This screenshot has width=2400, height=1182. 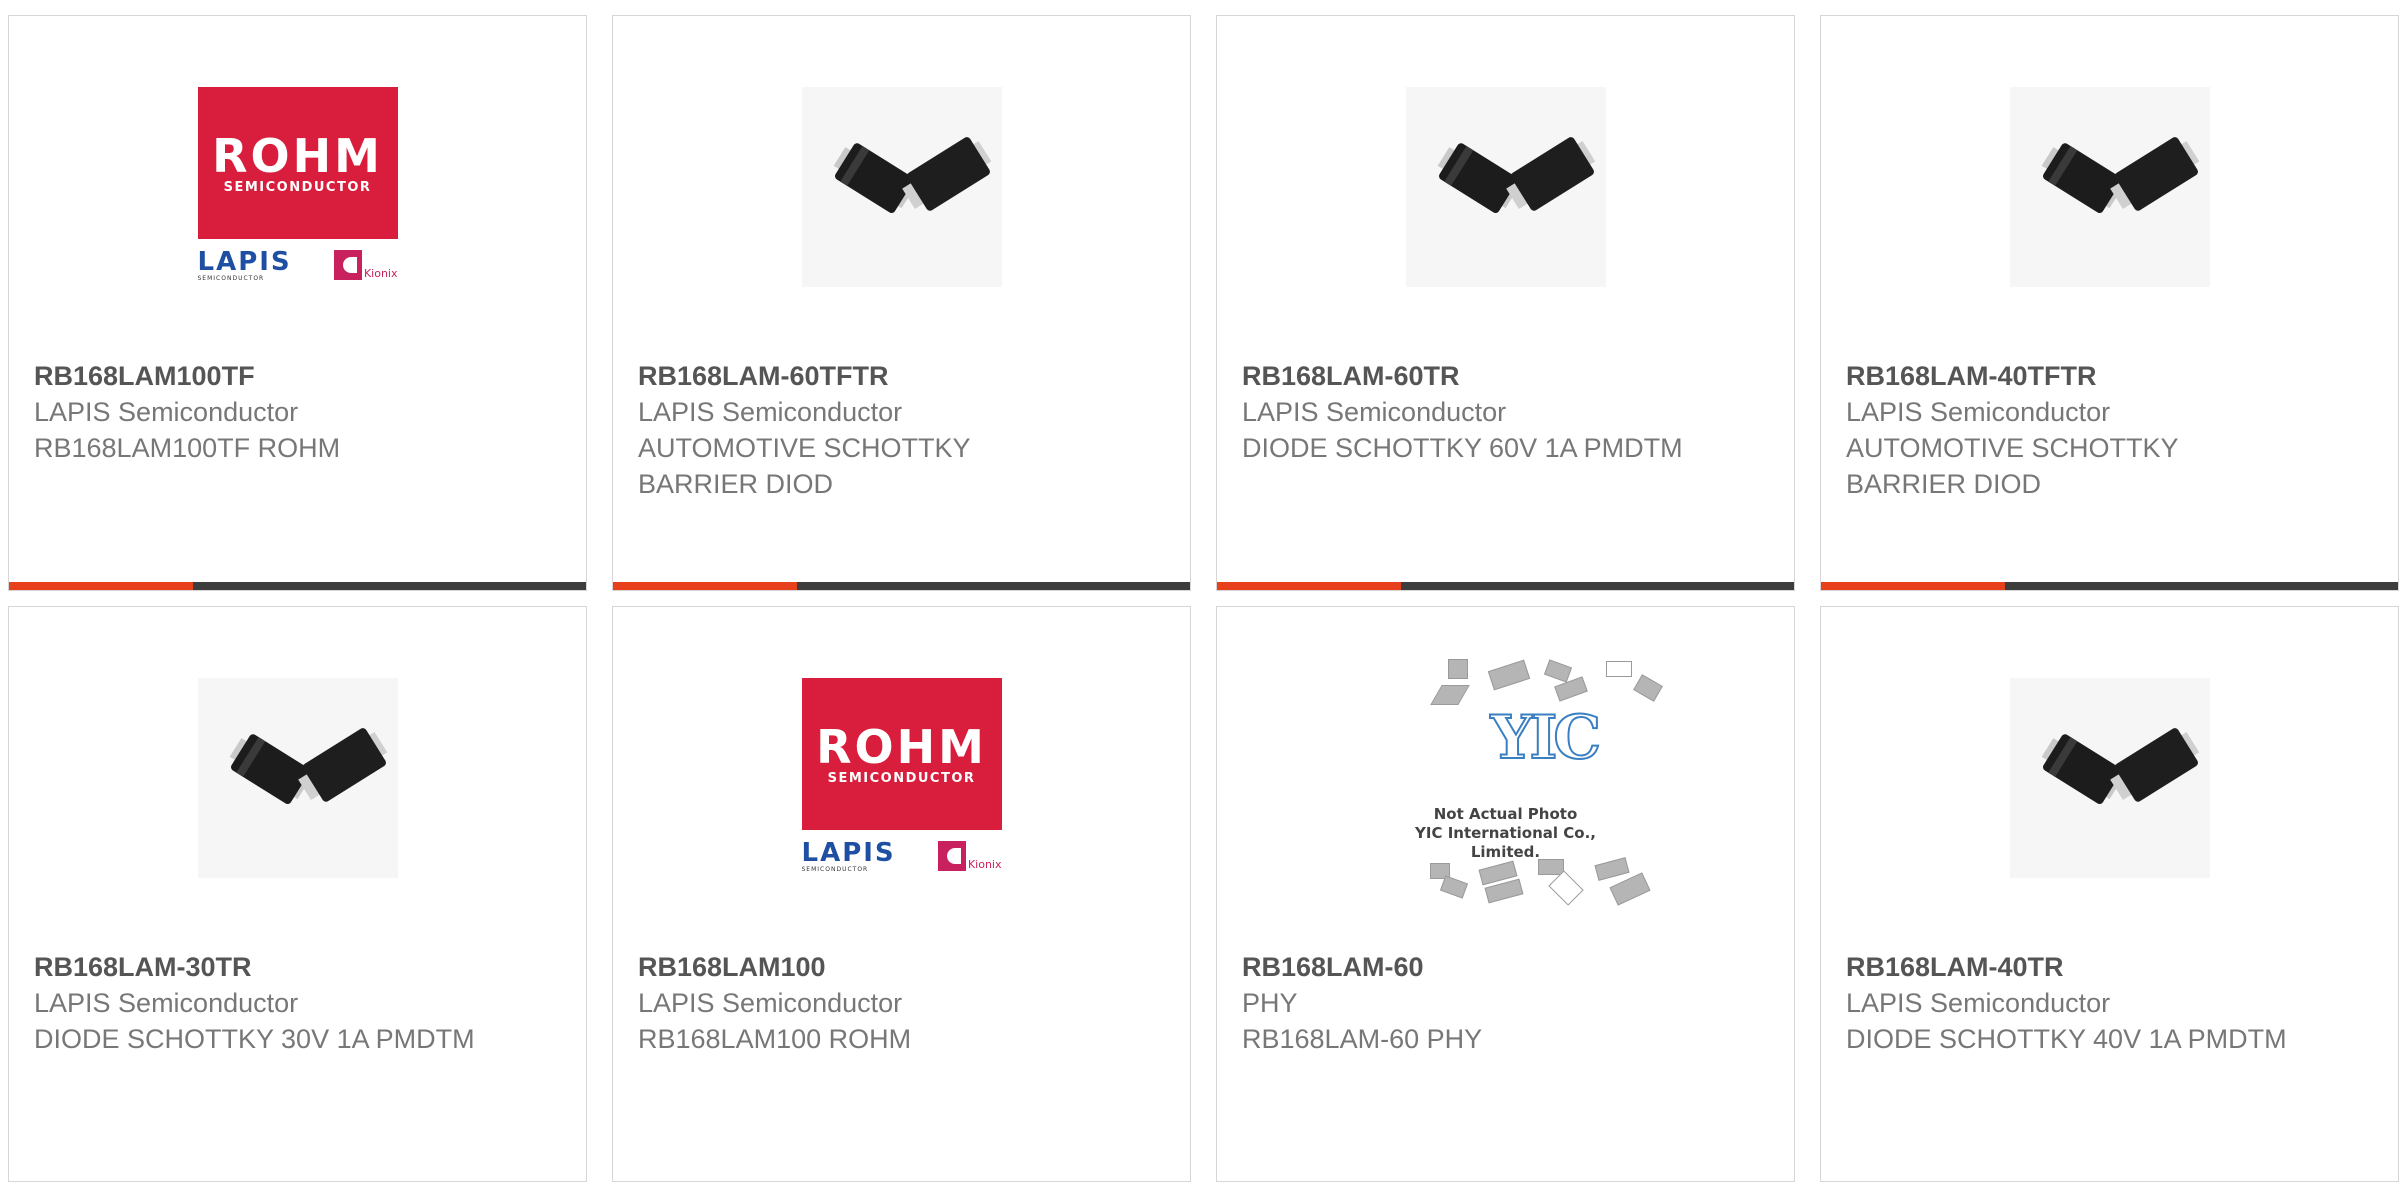 I want to click on part-number: RB168LAM-60TR, so click(x=1505, y=376).